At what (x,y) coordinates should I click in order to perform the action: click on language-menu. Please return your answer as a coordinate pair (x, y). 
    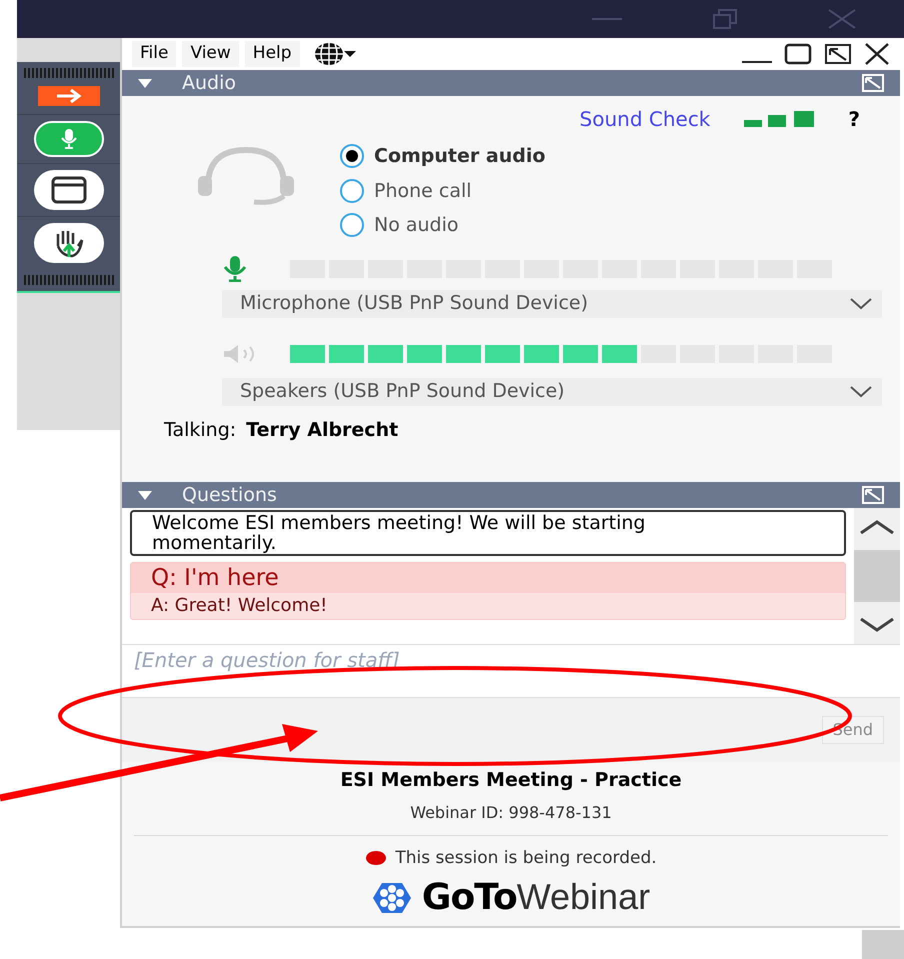
    Looking at the image, I should click on (335, 54).